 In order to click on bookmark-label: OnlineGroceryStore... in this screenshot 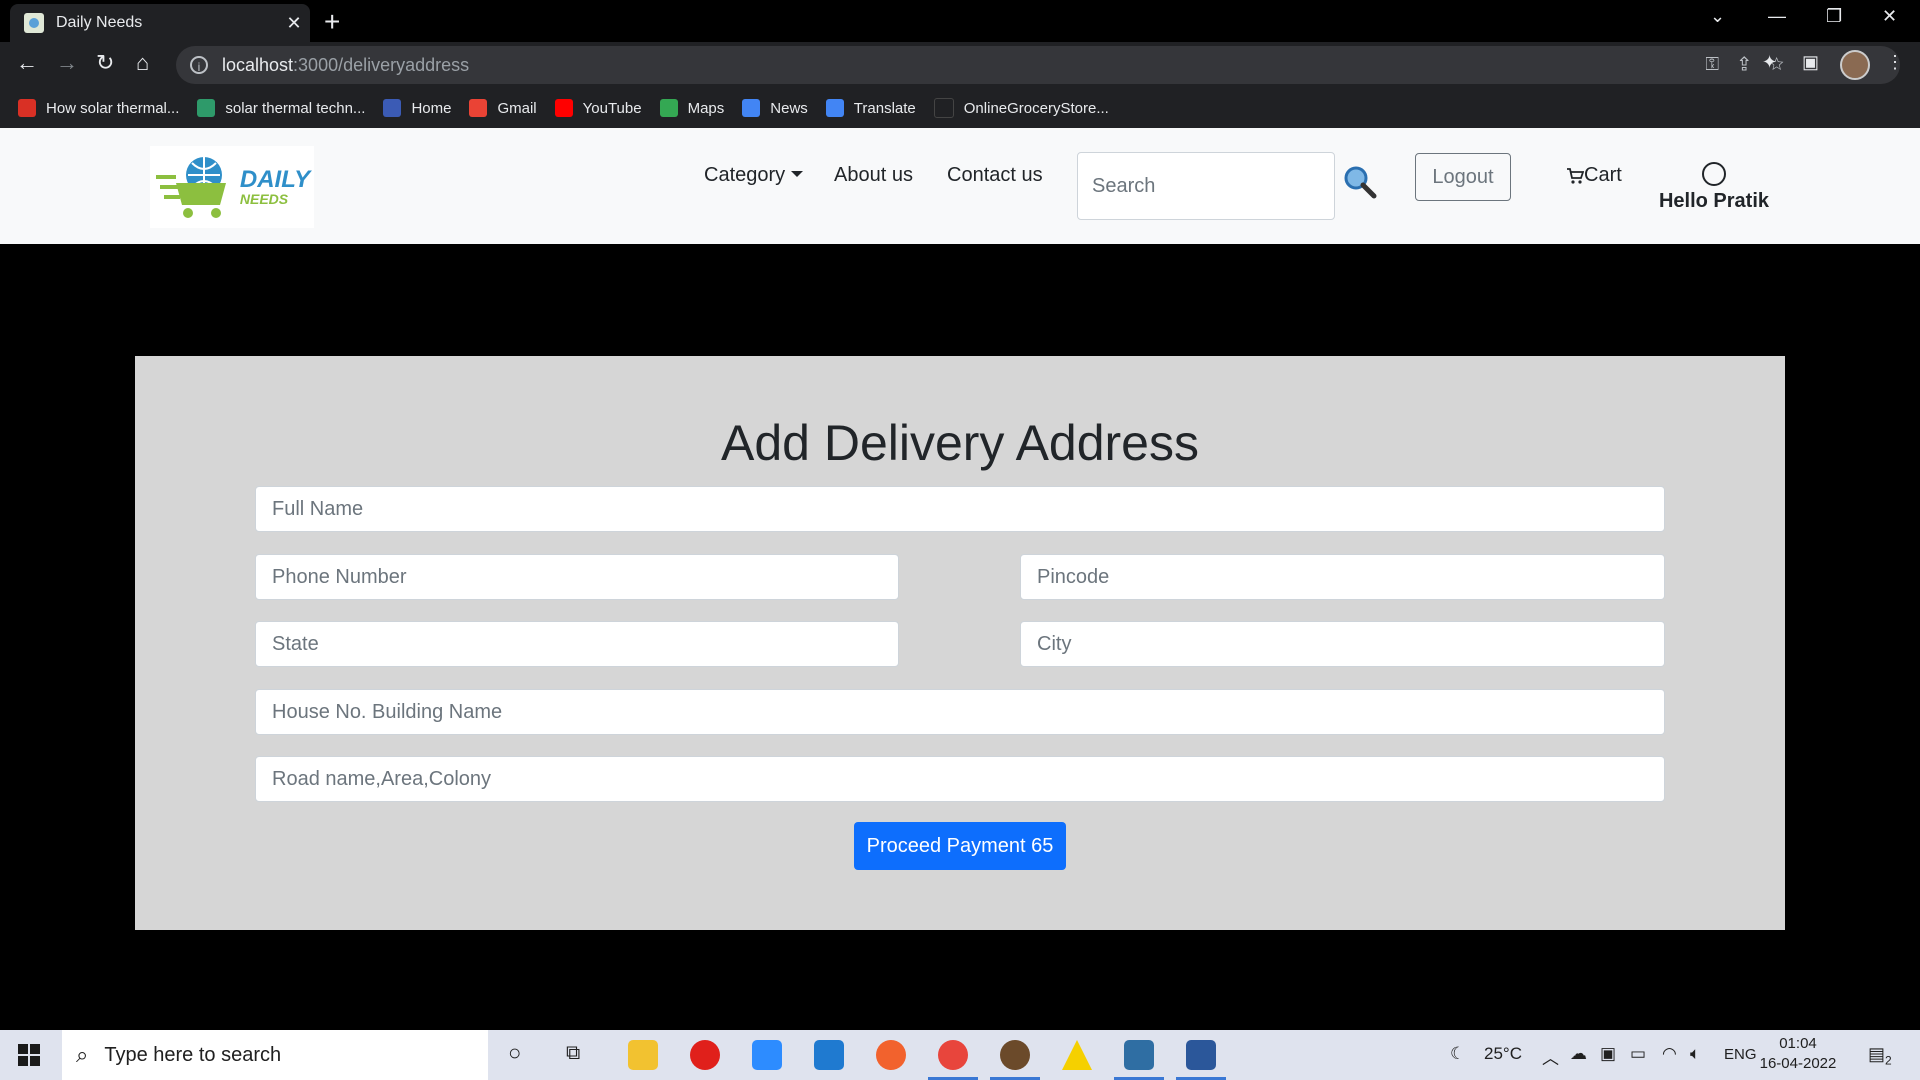, I will do `click(1036, 108)`.